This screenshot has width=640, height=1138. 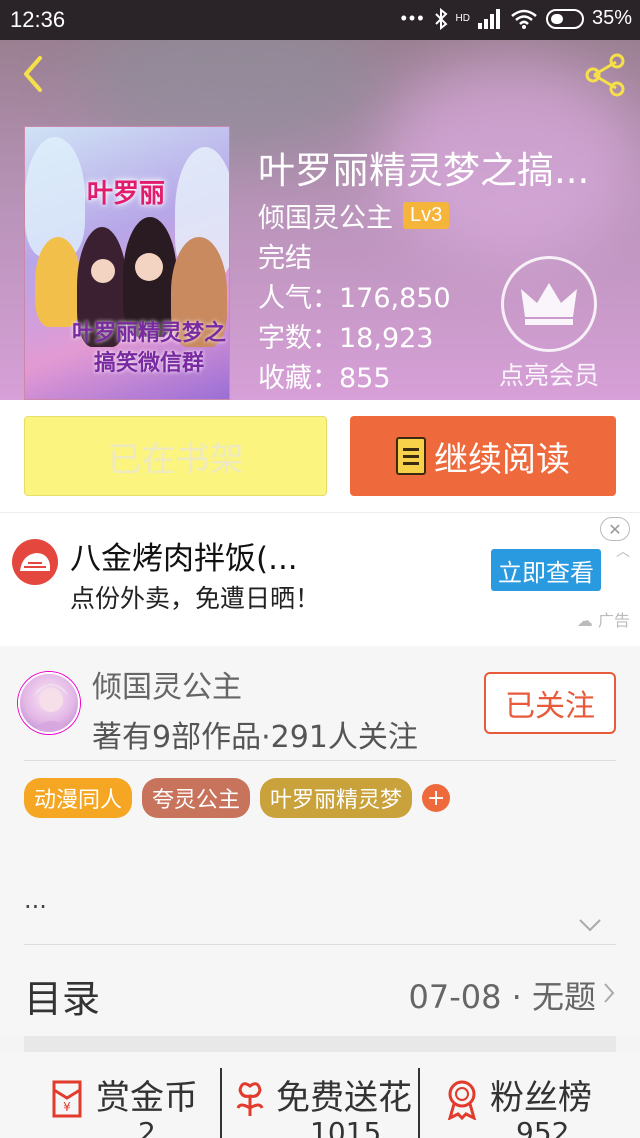 What do you see at coordinates (148, 348) in the screenshot?
I see `cover-subtitle: 叶罗丽精灵梦之搞笑微信群` at bounding box center [148, 348].